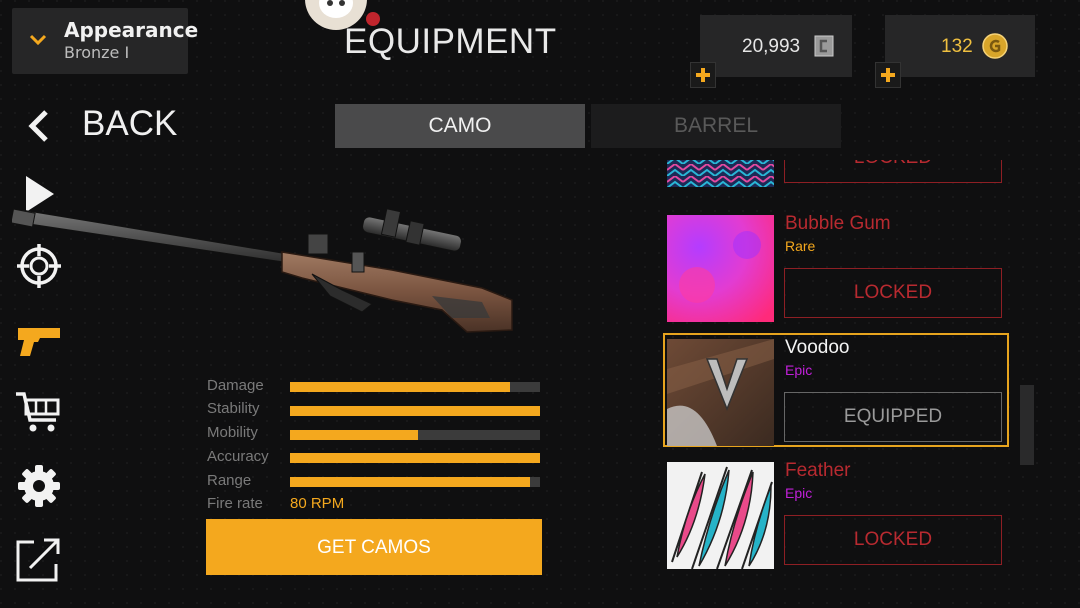 This screenshot has height=608, width=1080. I want to click on stat-label-mobility: Mobility, so click(232, 432).